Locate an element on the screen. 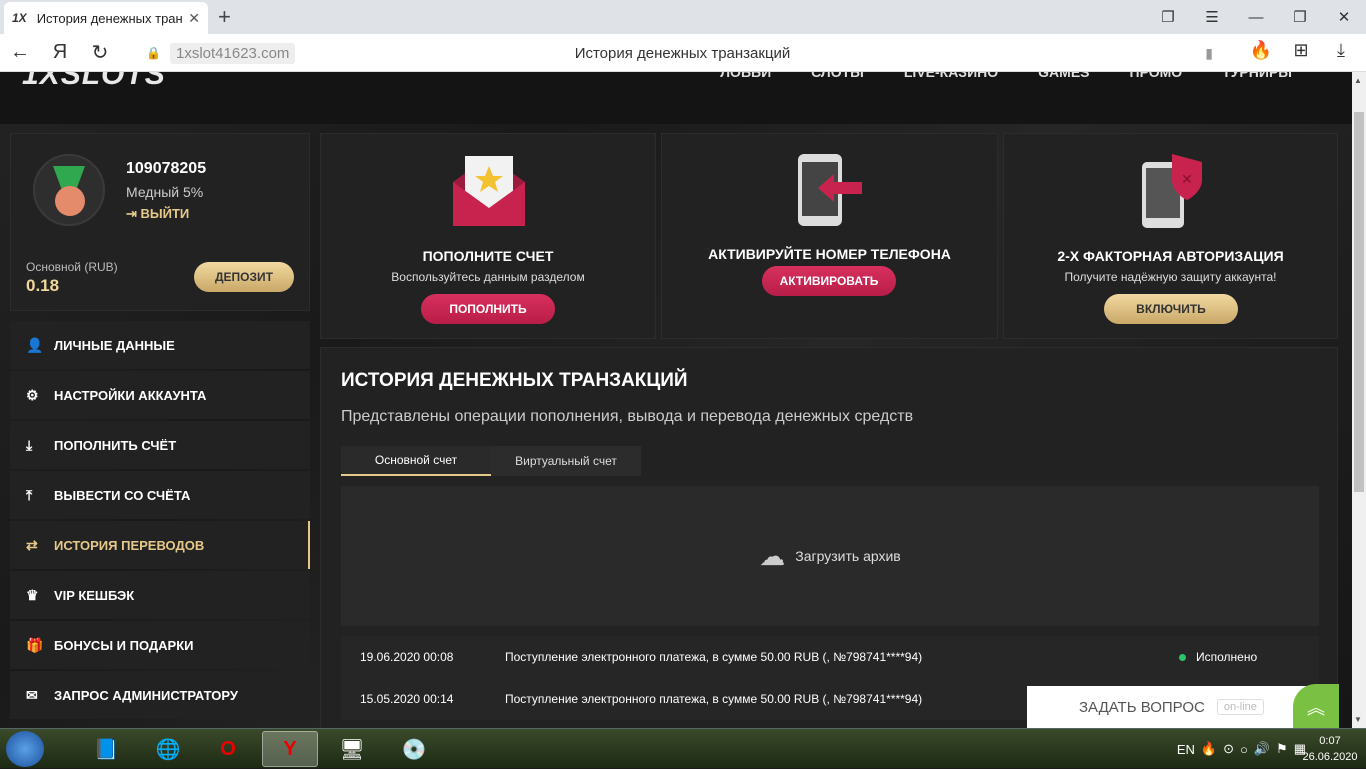 This screenshot has height=769, width=1366. nav-live-casino: LIVE-КАЗИНО is located at coordinates (951, 76).